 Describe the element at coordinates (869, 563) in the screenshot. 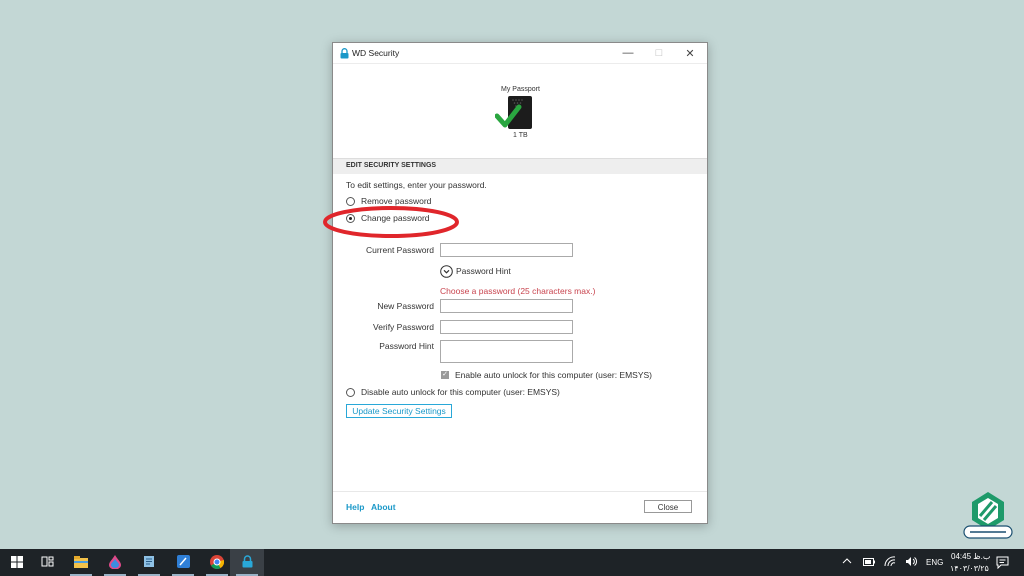

I see `battery-icon` at that location.